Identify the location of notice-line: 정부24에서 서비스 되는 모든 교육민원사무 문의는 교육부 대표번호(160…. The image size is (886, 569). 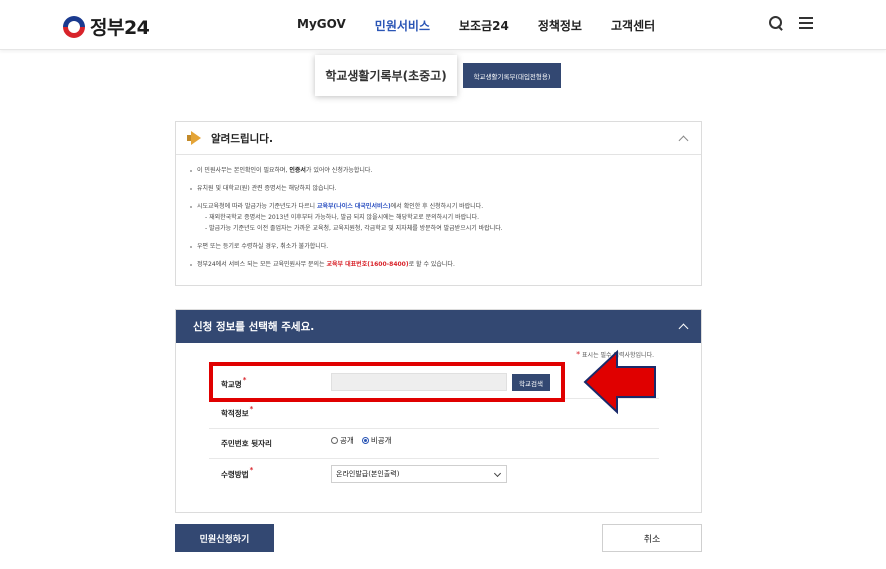
(445, 264).